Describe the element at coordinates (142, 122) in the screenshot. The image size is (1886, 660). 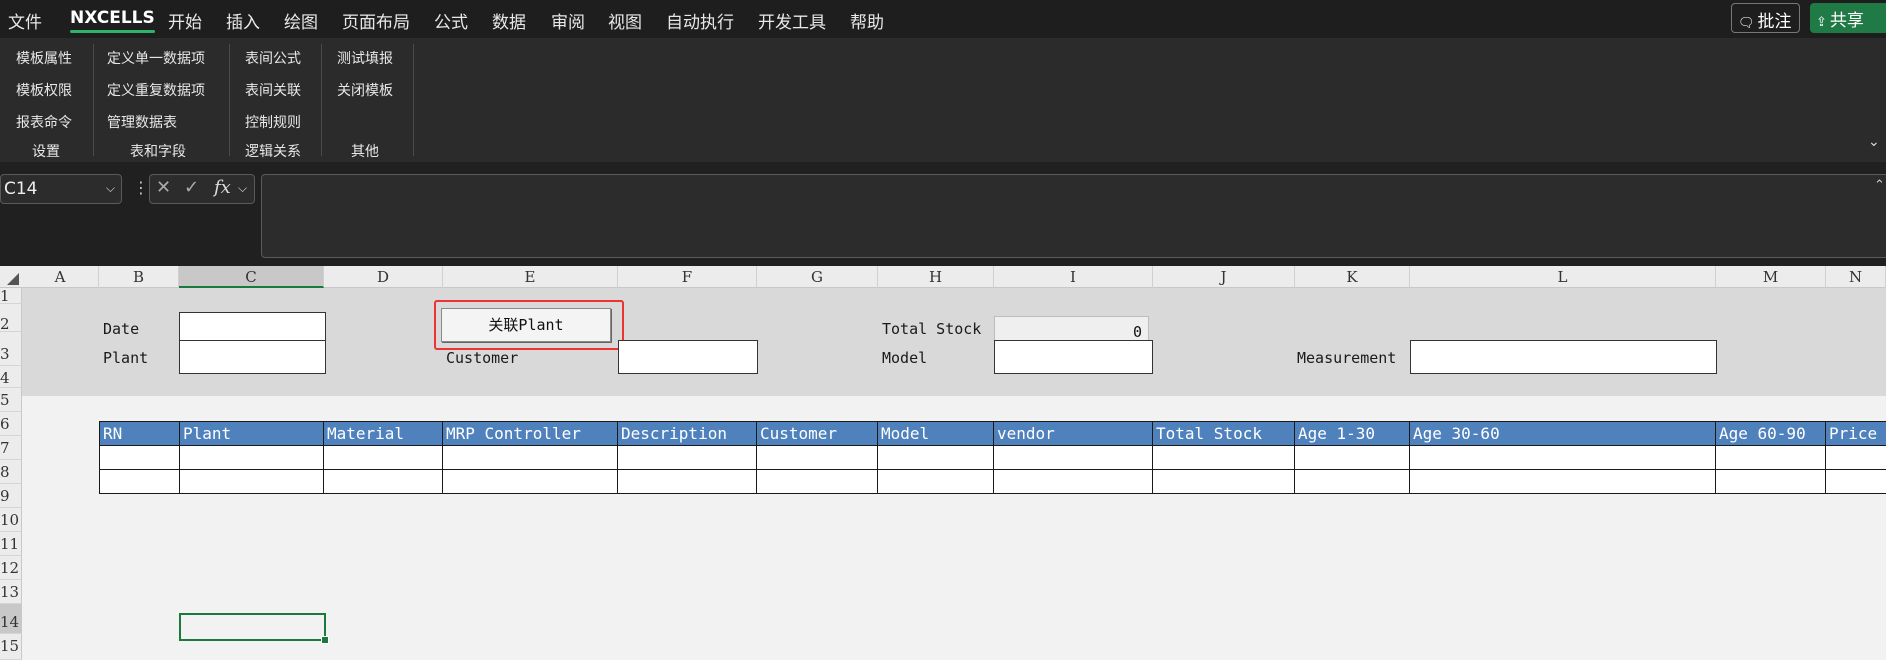
I see `ribbon-manage-datatable: 管理数据表` at that location.